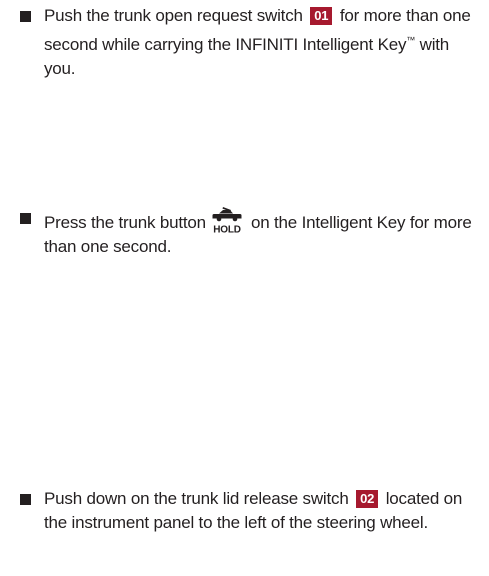 The image size is (489, 576). I want to click on hold-label: HOLD, so click(228, 230).